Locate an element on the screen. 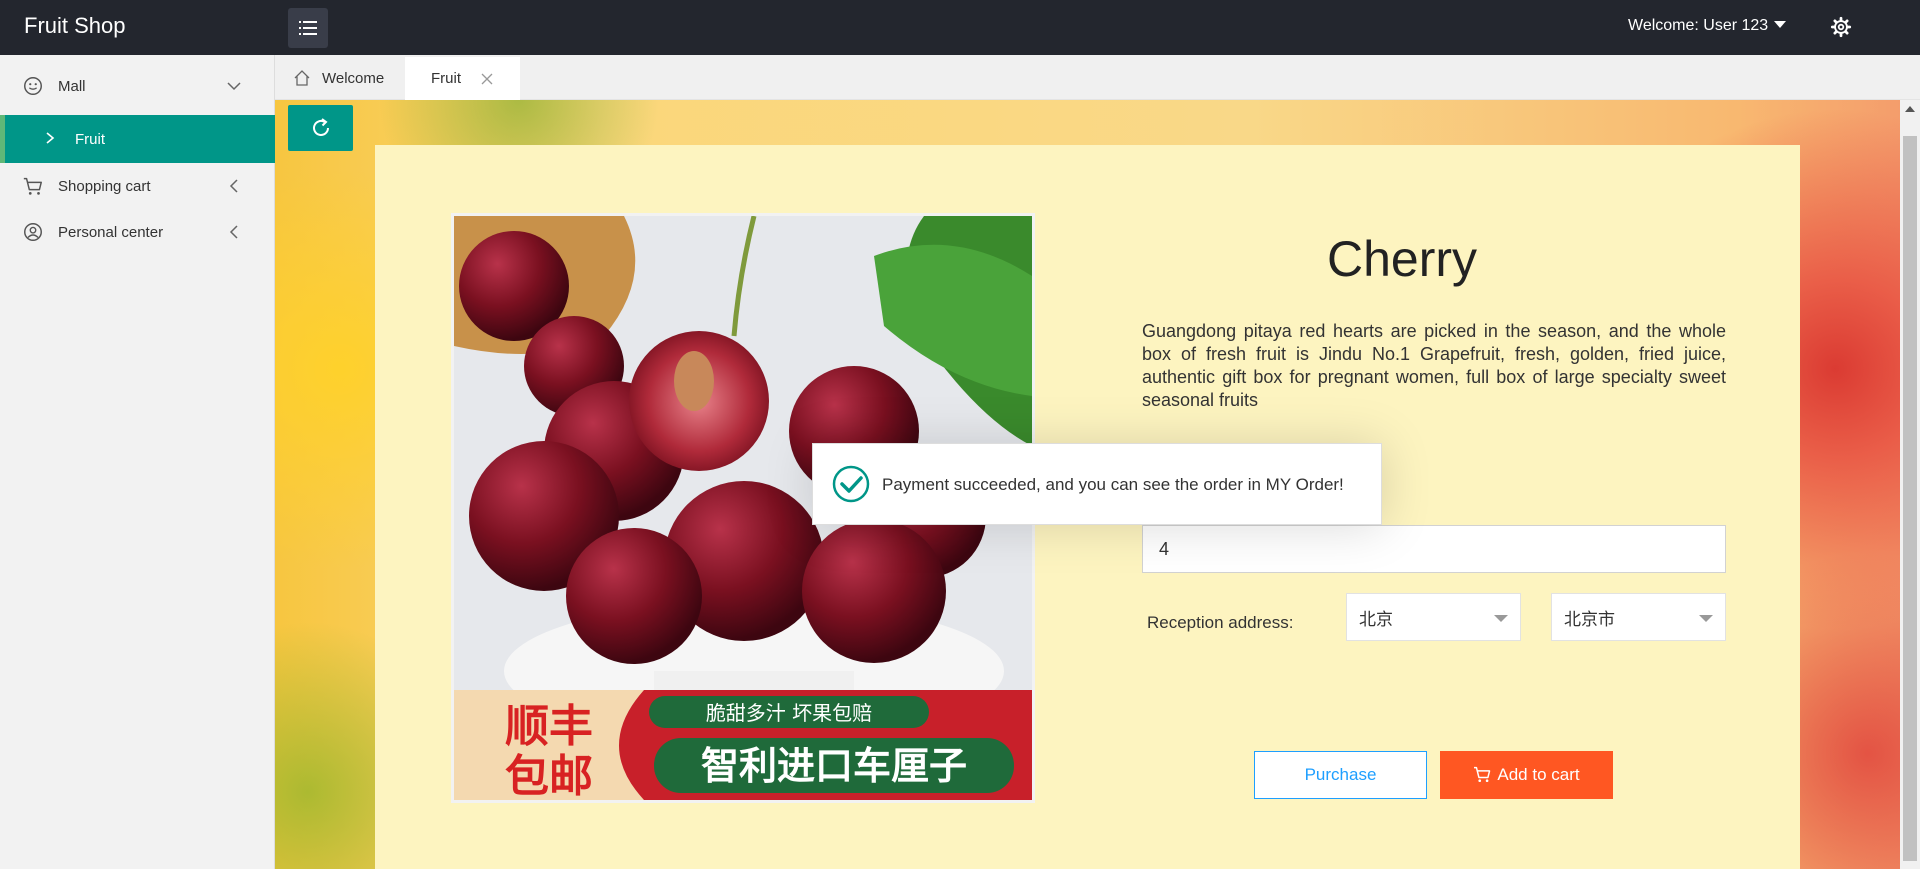  scroll-thumb is located at coordinates (1910, 498).